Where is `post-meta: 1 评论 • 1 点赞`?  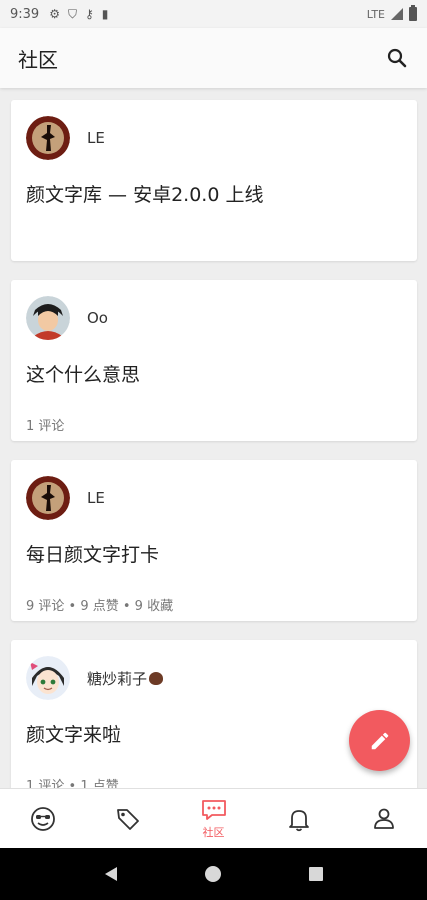 post-meta: 1 评论 • 1 点赞 is located at coordinates (72, 783).